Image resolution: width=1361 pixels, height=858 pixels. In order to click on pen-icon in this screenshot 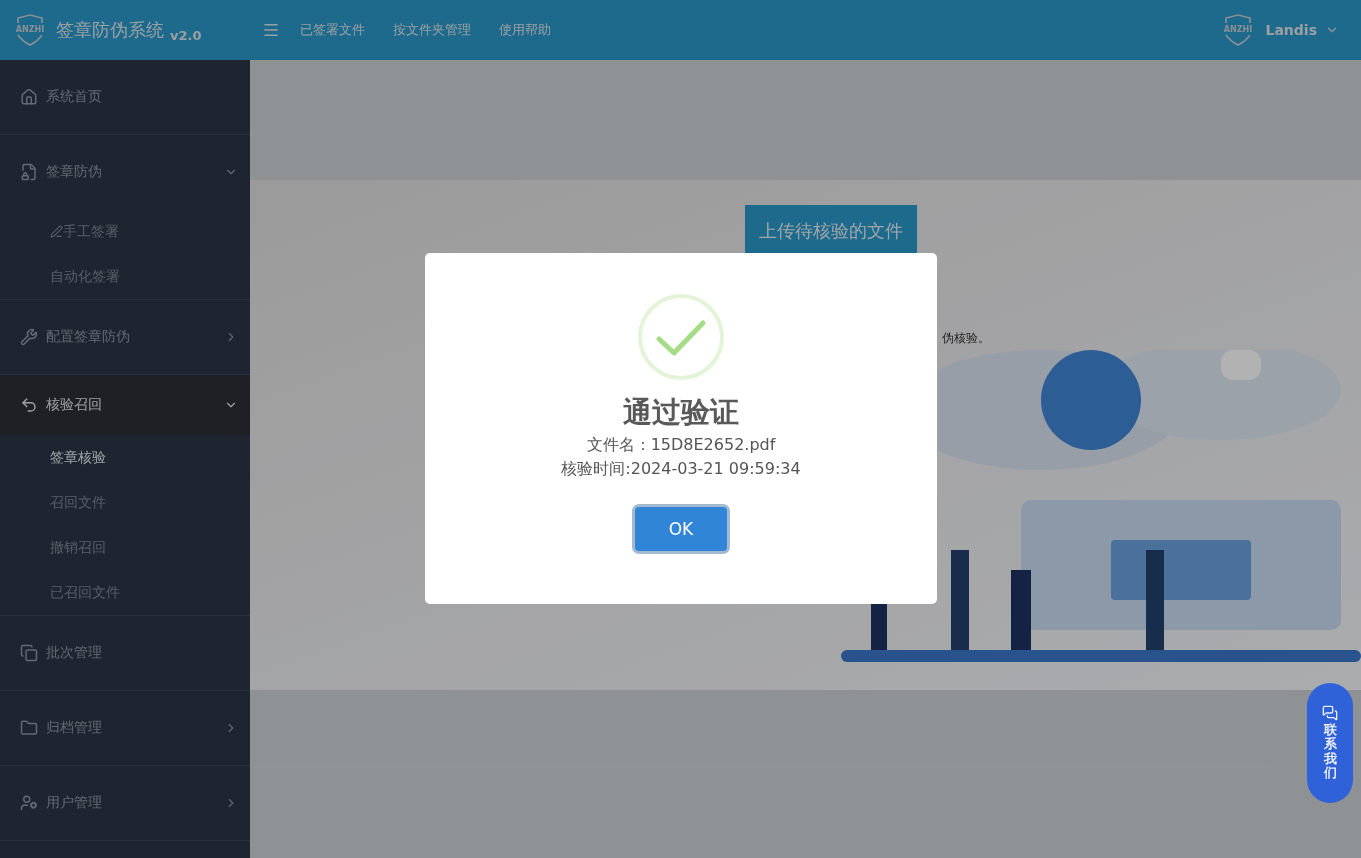, I will do `click(56, 231)`.